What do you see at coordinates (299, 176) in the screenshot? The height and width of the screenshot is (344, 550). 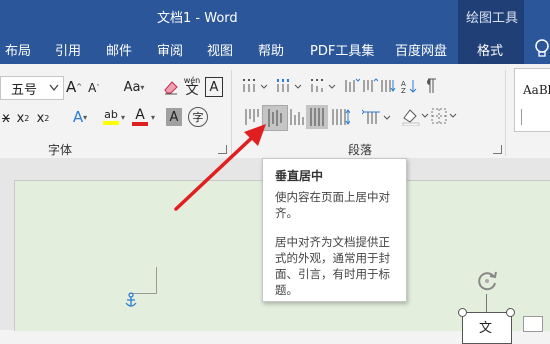 I see `tooltip-title: 垂直居中` at bounding box center [299, 176].